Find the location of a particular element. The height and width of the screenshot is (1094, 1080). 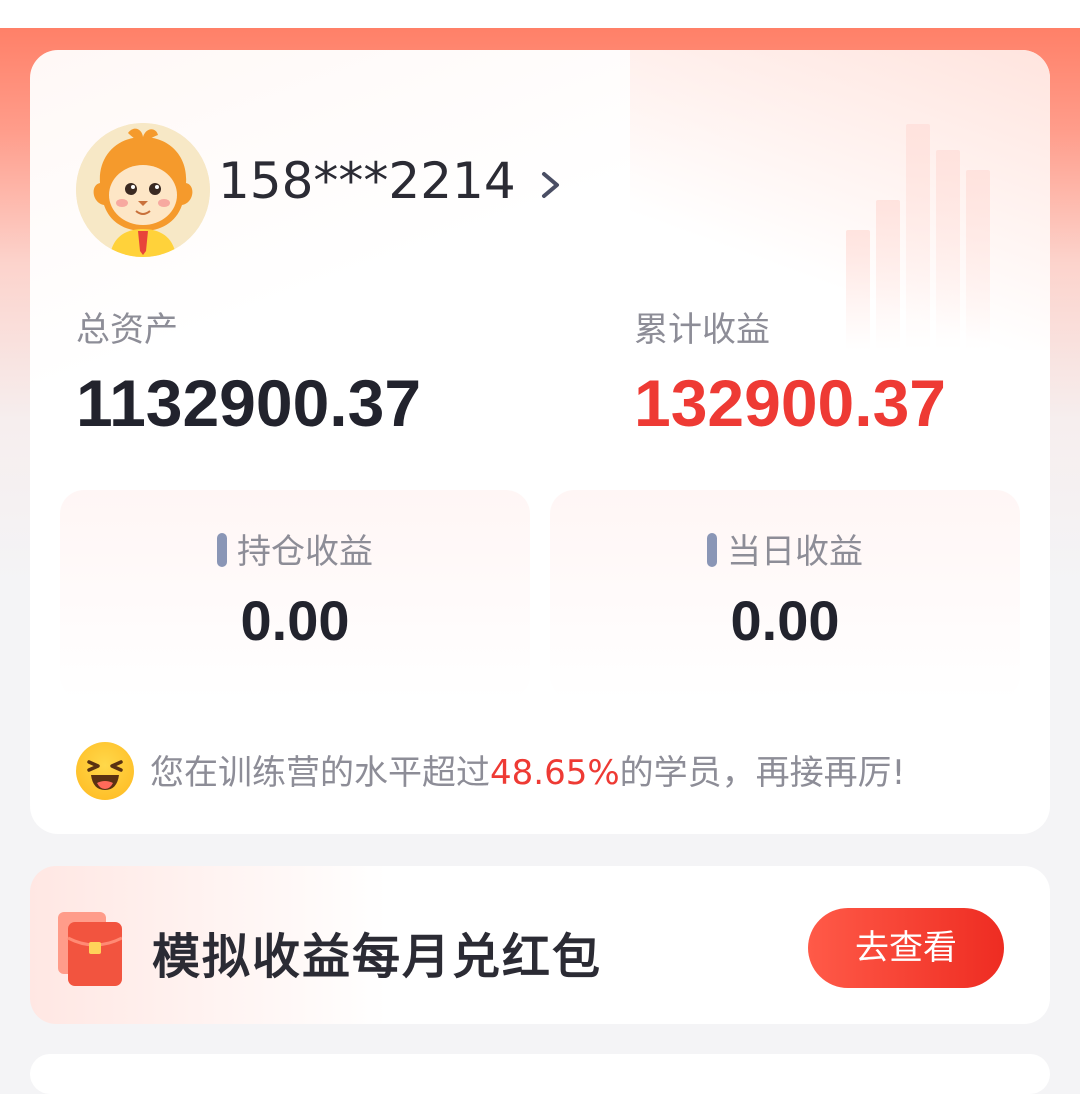

daily-return-box: 当日收益 0.00 is located at coordinates (785, 595).